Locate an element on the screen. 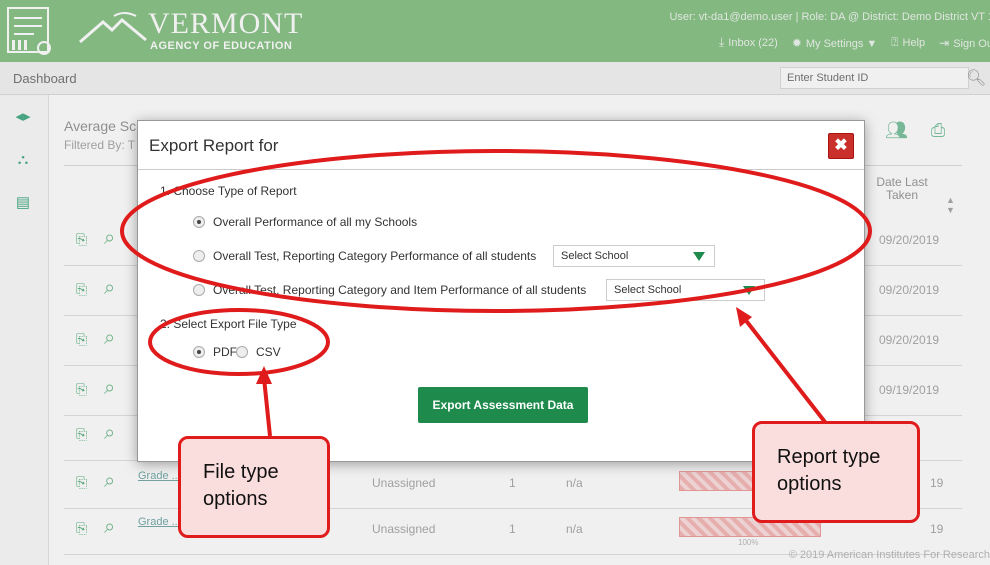  step2-label: 2. Select Export File Type is located at coordinates (228, 324).